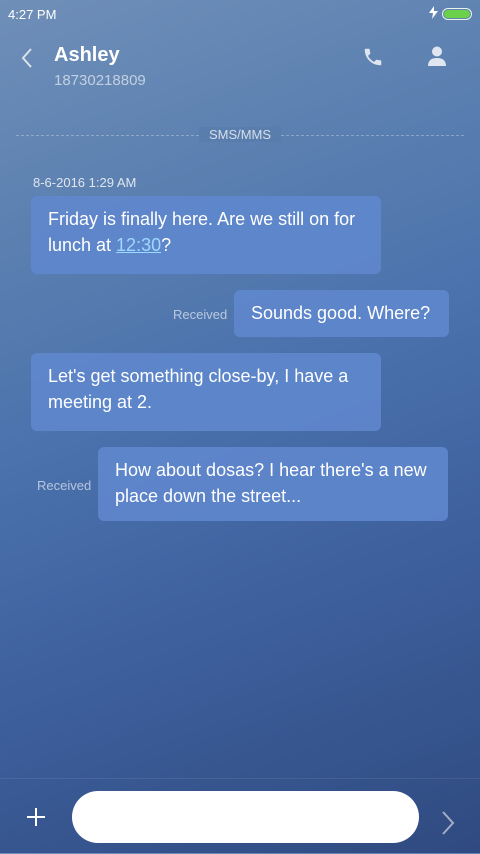  Describe the element at coordinates (373, 57) in the screenshot. I see `phone-icon` at that location.